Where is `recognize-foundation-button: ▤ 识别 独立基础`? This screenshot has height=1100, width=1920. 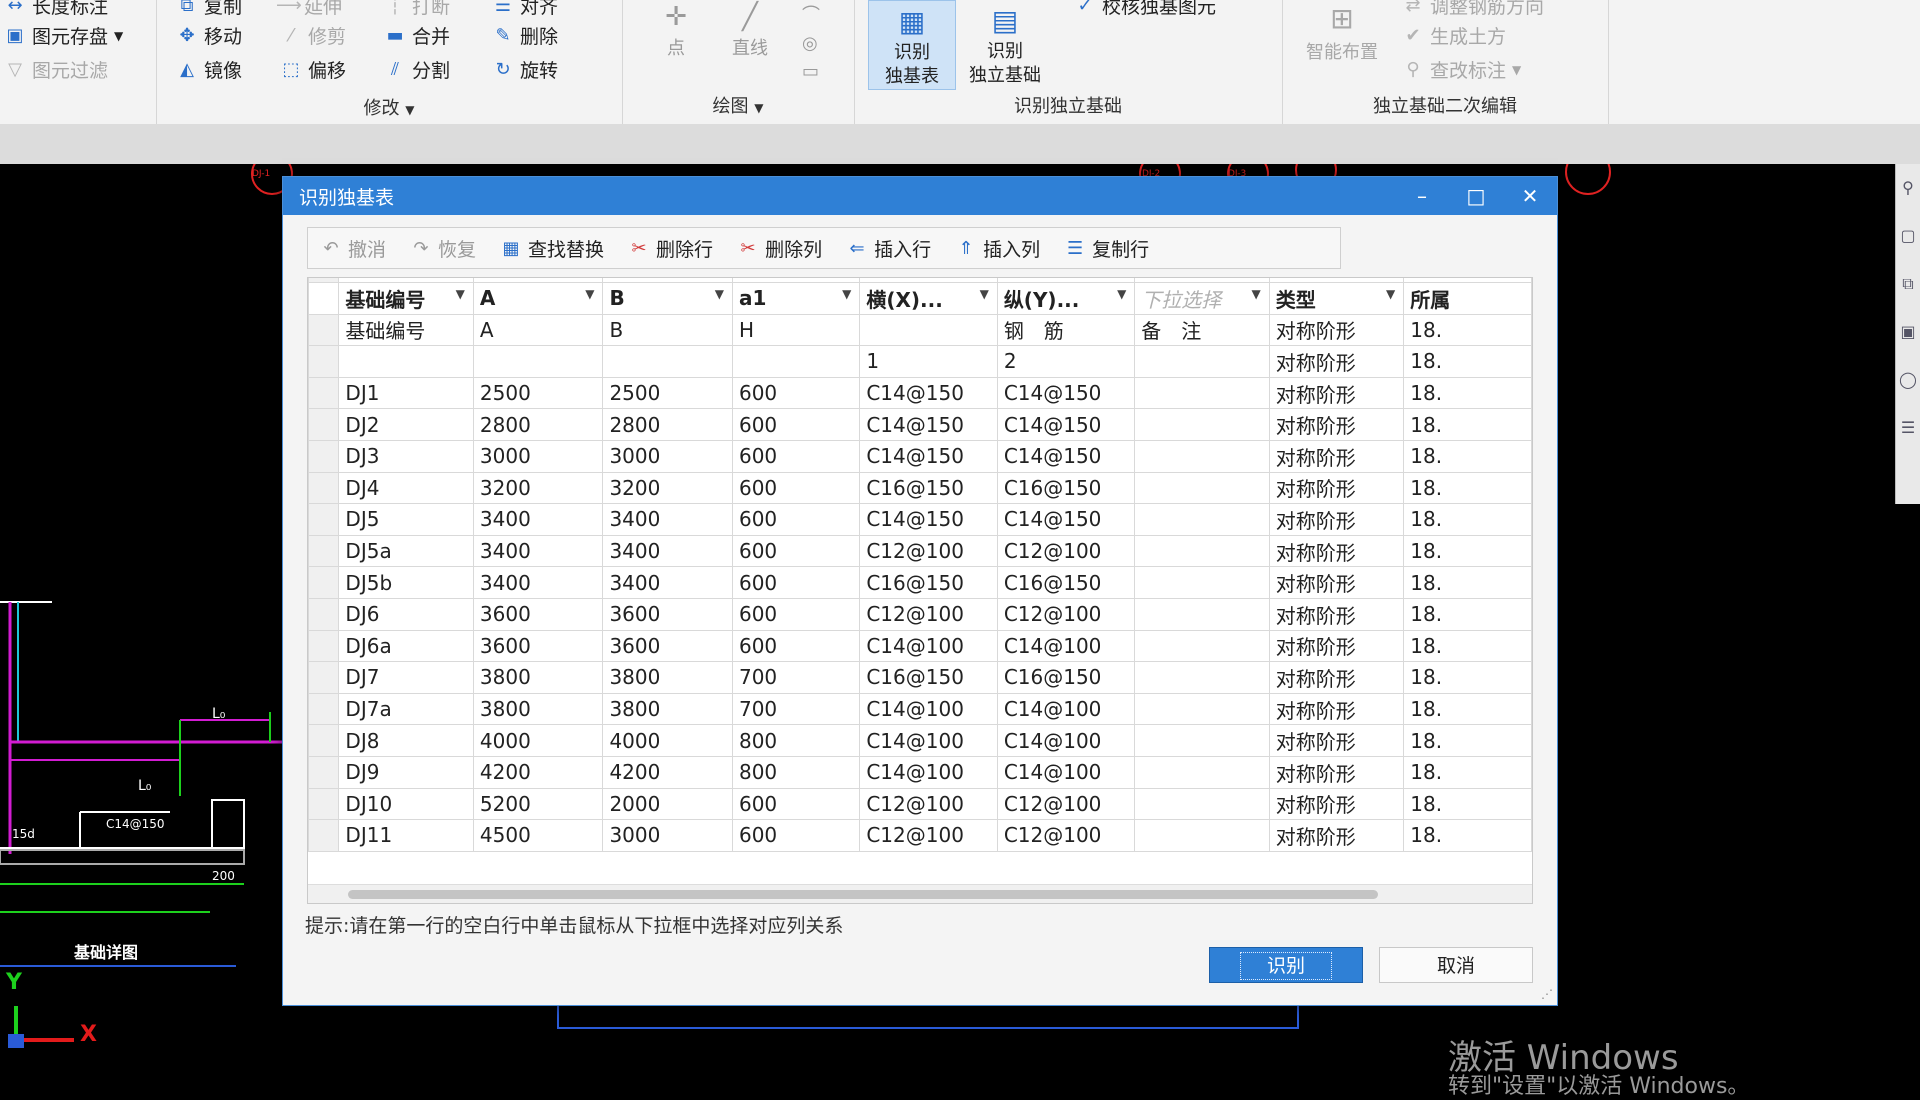
recognize-foundation-button: ▤ 识别 独立基础 is located at coordinates (1005, 44).